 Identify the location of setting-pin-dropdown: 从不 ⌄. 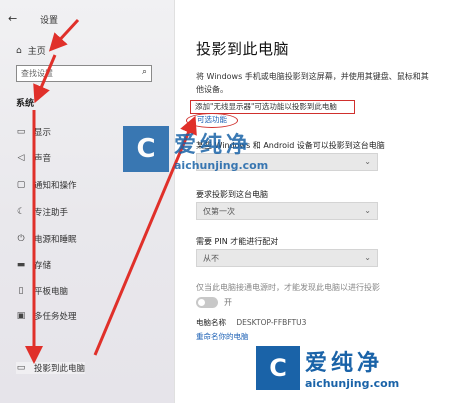
(287, 258).